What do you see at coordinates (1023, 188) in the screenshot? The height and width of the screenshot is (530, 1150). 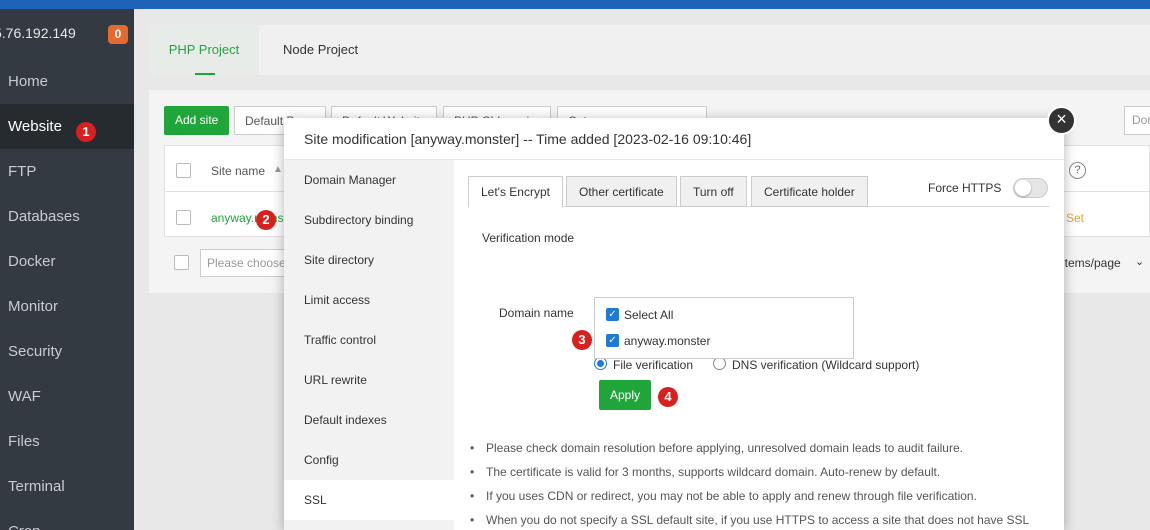 I see `toggle-knob` at bounding box center [1023, 188].